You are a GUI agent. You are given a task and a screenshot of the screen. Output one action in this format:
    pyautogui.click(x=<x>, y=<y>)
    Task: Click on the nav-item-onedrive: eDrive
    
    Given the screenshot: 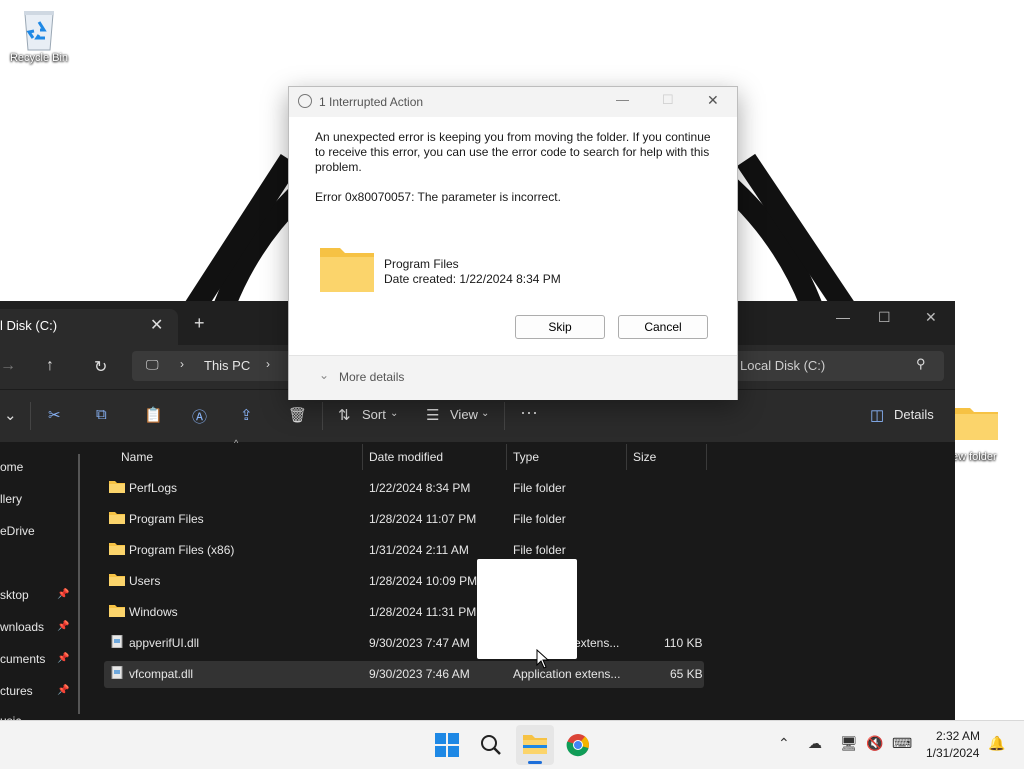 What is the action you would take?
    pyautogui.click(x=17, y=531)
    